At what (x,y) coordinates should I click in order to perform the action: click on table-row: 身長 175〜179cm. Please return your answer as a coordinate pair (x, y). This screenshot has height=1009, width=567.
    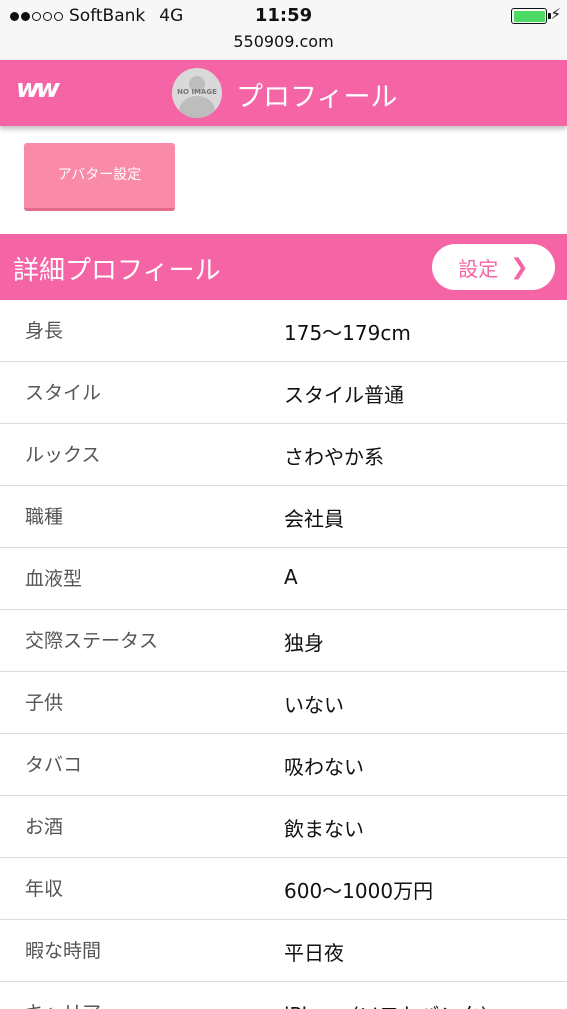
    Looking at the image, I should click on (283, 331).